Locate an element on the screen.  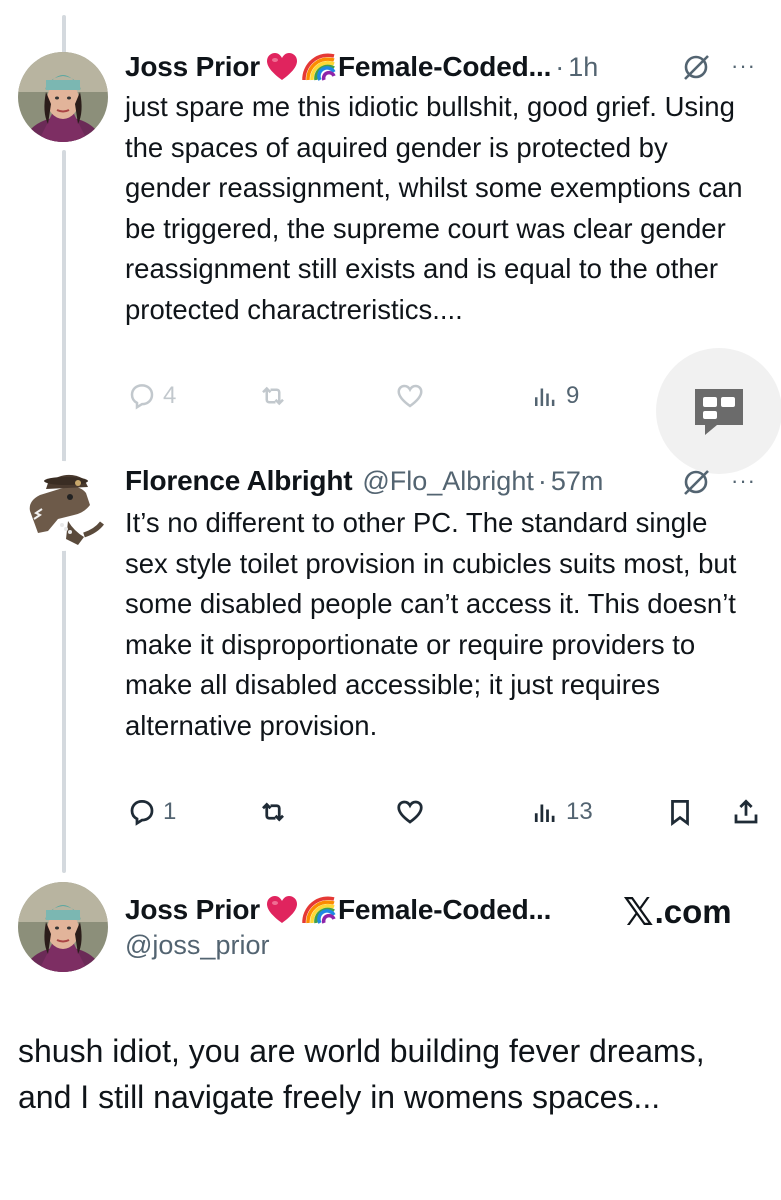
reply-count: 1 is located at coordinates (170, 811).